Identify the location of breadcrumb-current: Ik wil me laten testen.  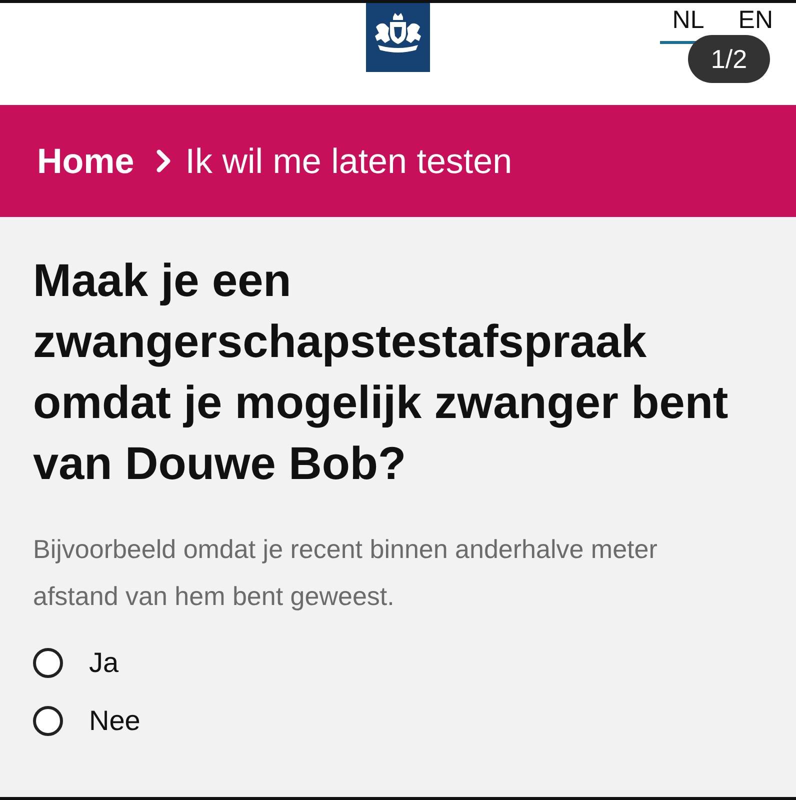
(348, 161).